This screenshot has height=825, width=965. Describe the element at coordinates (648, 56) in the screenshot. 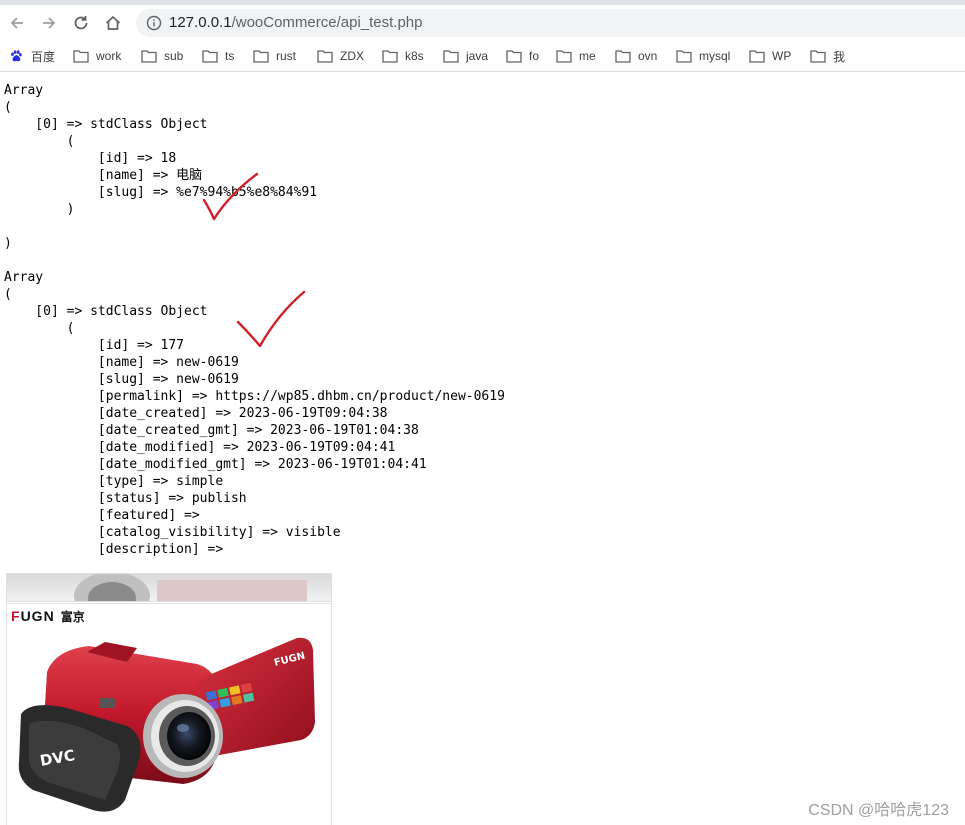

I see `bookmark-label: ovn` at that location.